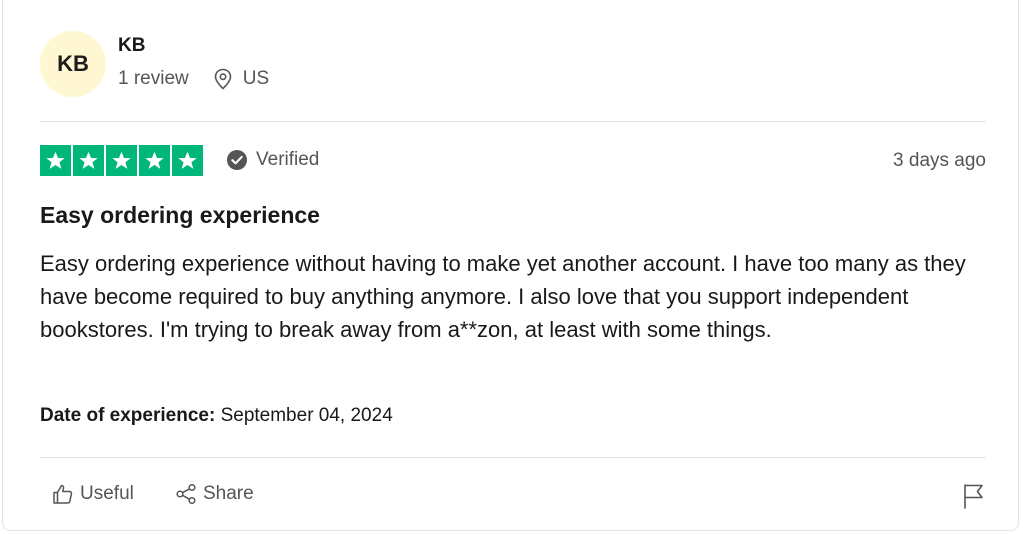  I want to click on experience-label: Date of experience:, so click(128, 415).